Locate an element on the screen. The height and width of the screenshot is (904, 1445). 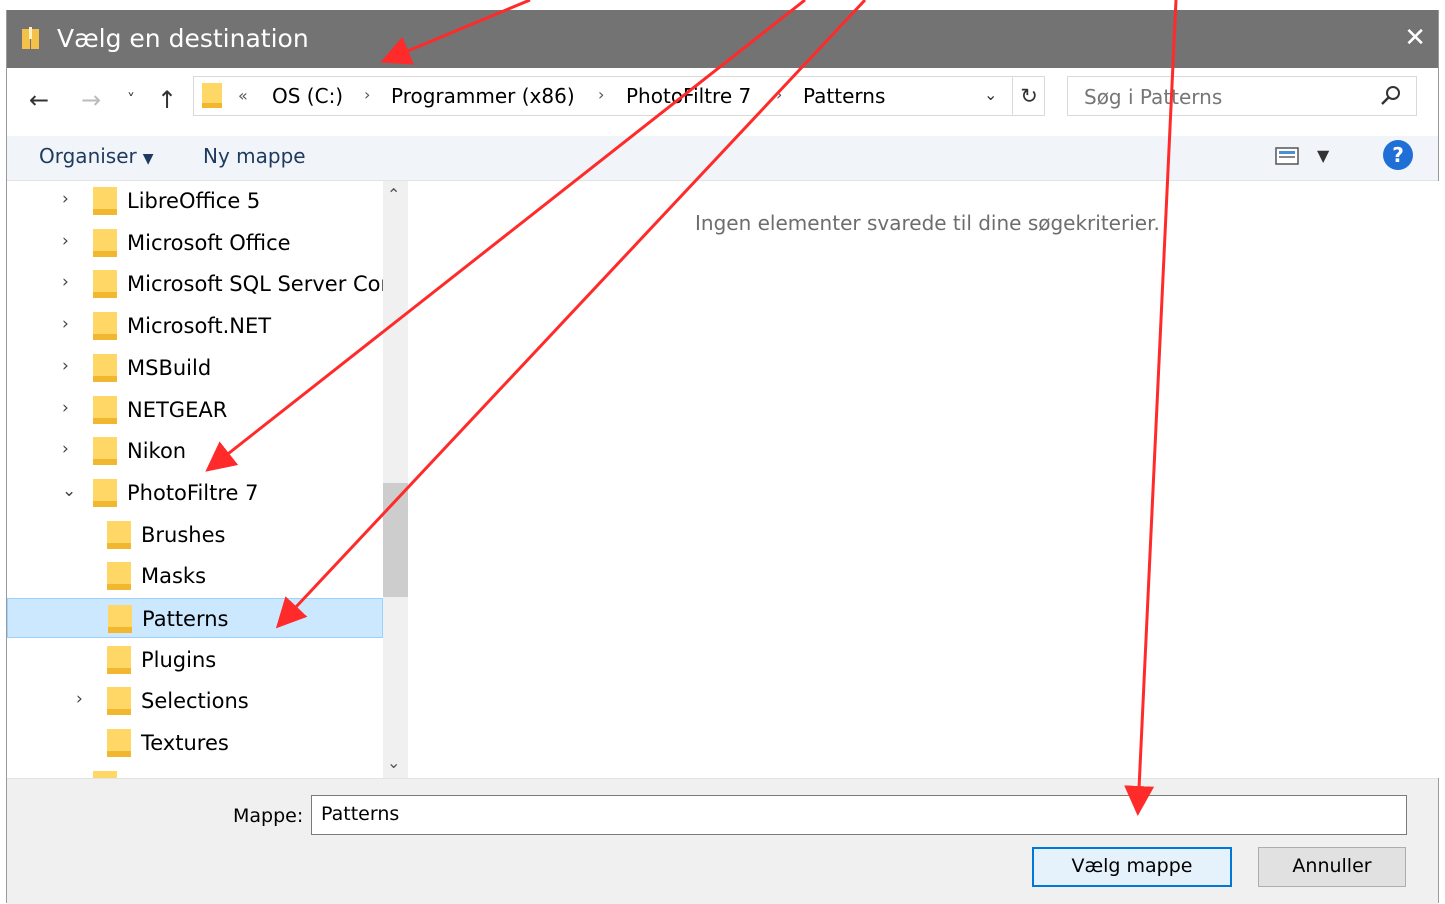
window-title: Vælg en destination is located at coordinates (183, 38).